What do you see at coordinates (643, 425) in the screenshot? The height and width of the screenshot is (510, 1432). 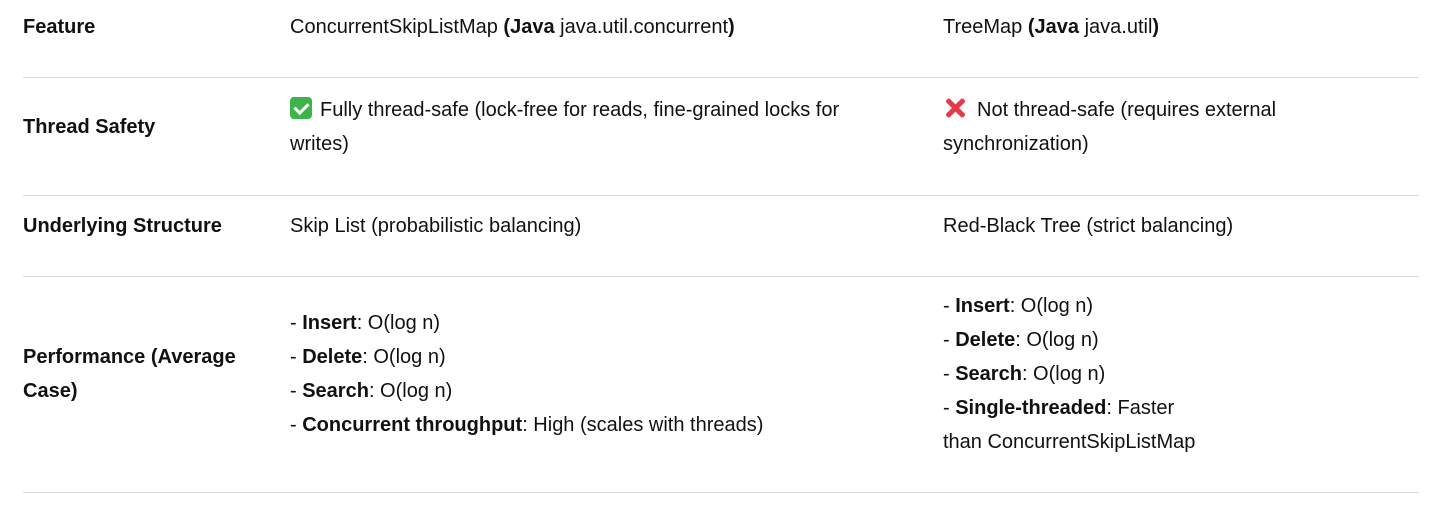 I see `perf-value: : High (scales with threads)` at bounding box center [643, 425].